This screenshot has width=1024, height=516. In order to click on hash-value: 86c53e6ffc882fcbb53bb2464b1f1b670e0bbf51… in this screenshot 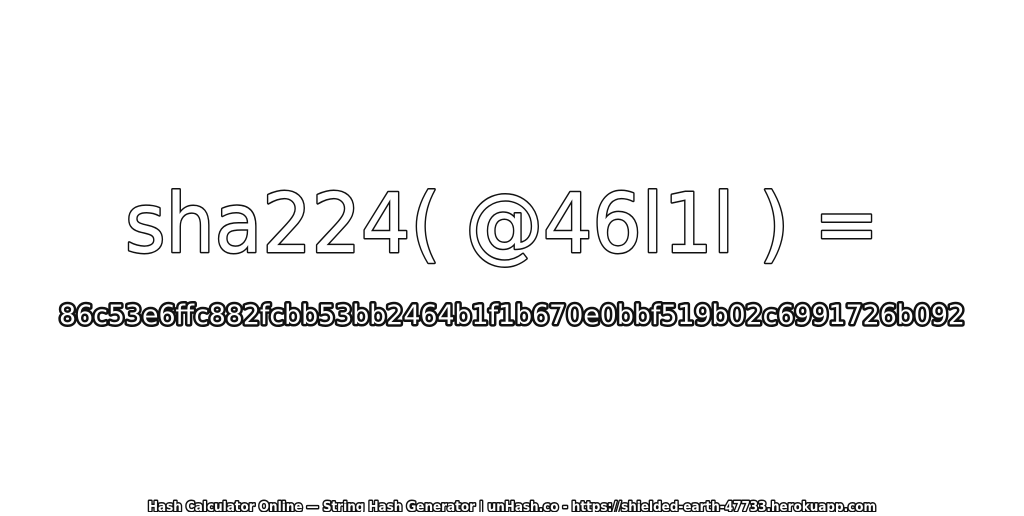, I will do `click(512, 315)`.